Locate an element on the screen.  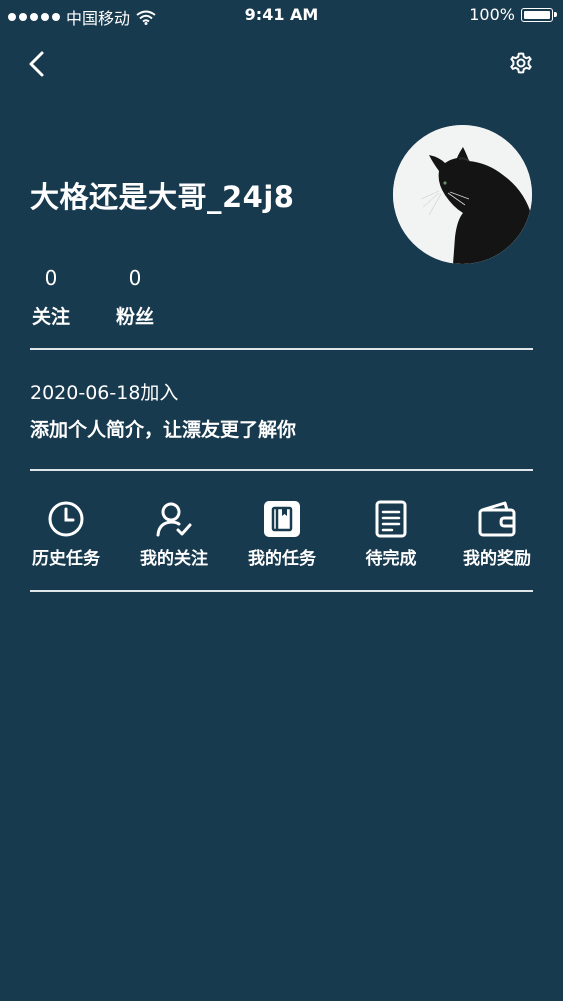
black-cat-avatar-image is located at coordinates (462, 194).